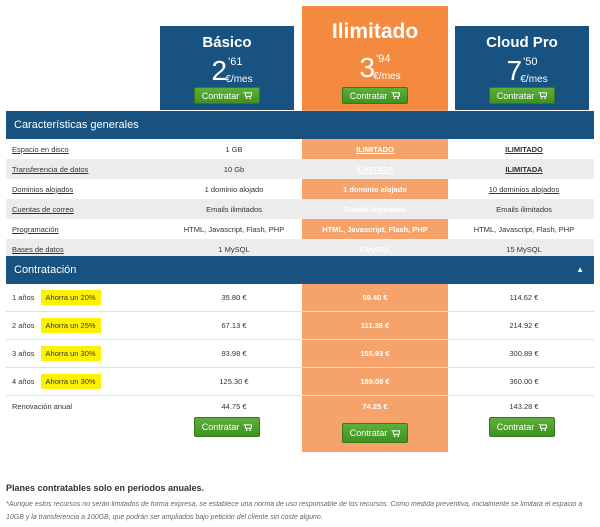  I want to click on contract-period: 1 años Ahorra un 20%, so click(56, 297).